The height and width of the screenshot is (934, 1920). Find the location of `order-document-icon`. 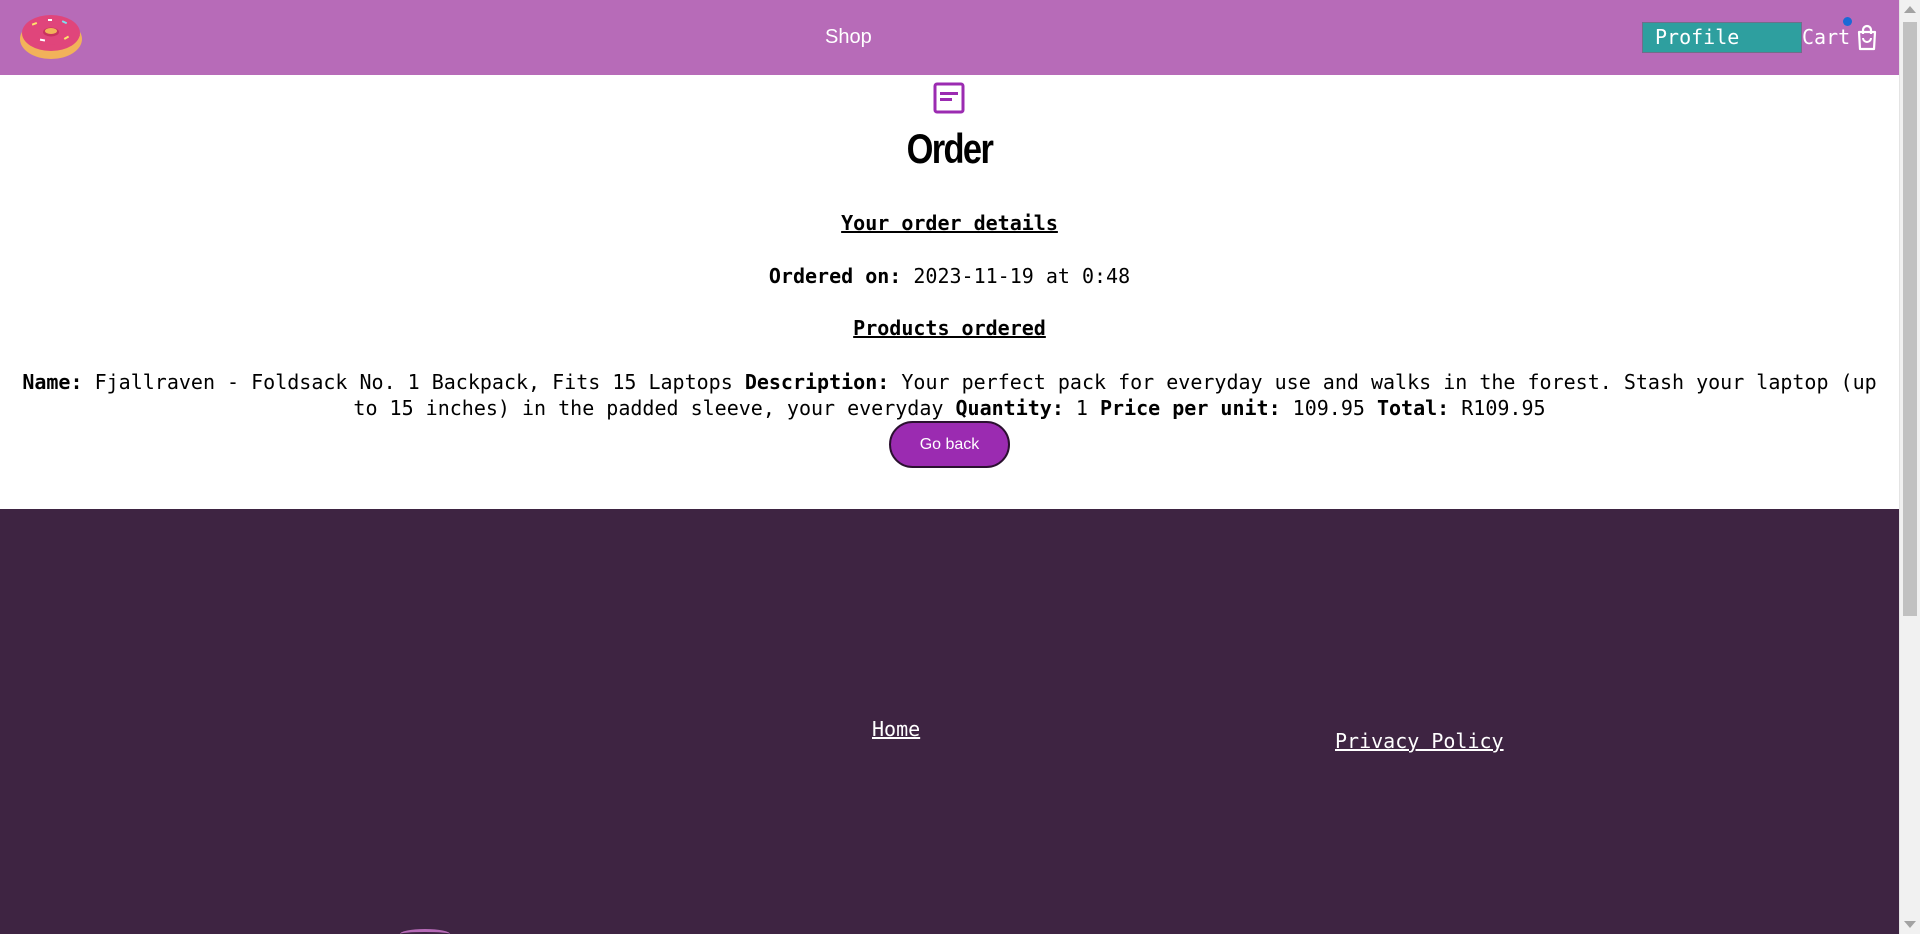

order-document-icon is located at coordinates (949, 98).